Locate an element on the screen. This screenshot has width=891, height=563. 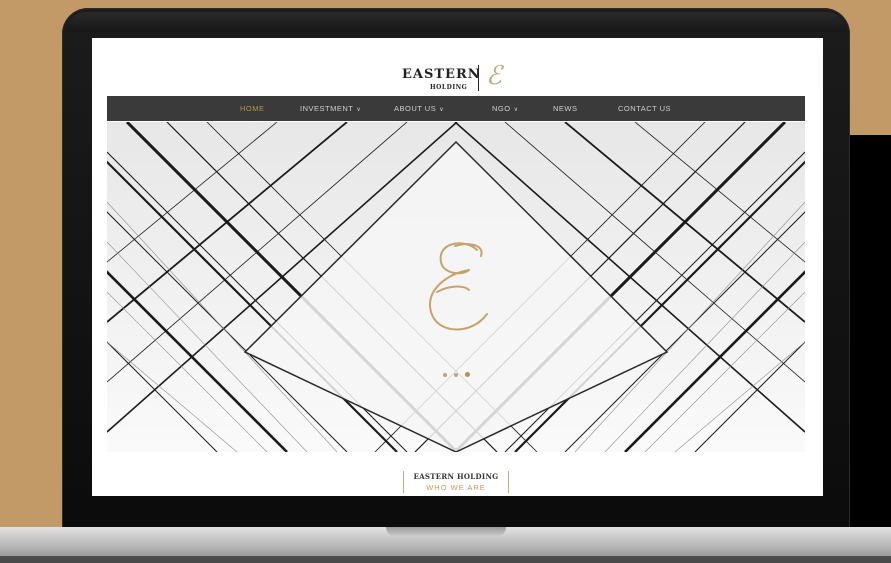
nav-ngo-label: NGO is located at coordinates (501, 108).